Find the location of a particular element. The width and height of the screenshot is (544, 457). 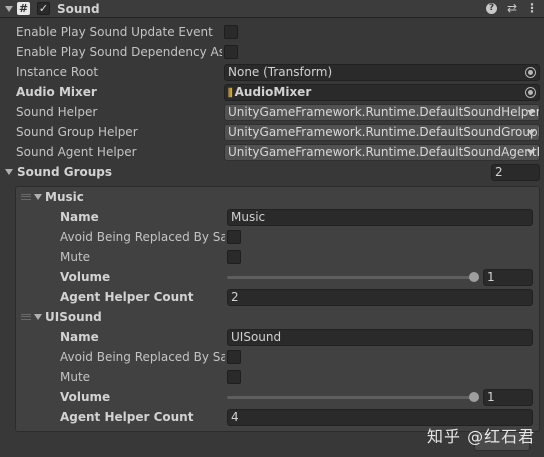

component-title: Sound is located at coordinates (78, 9).